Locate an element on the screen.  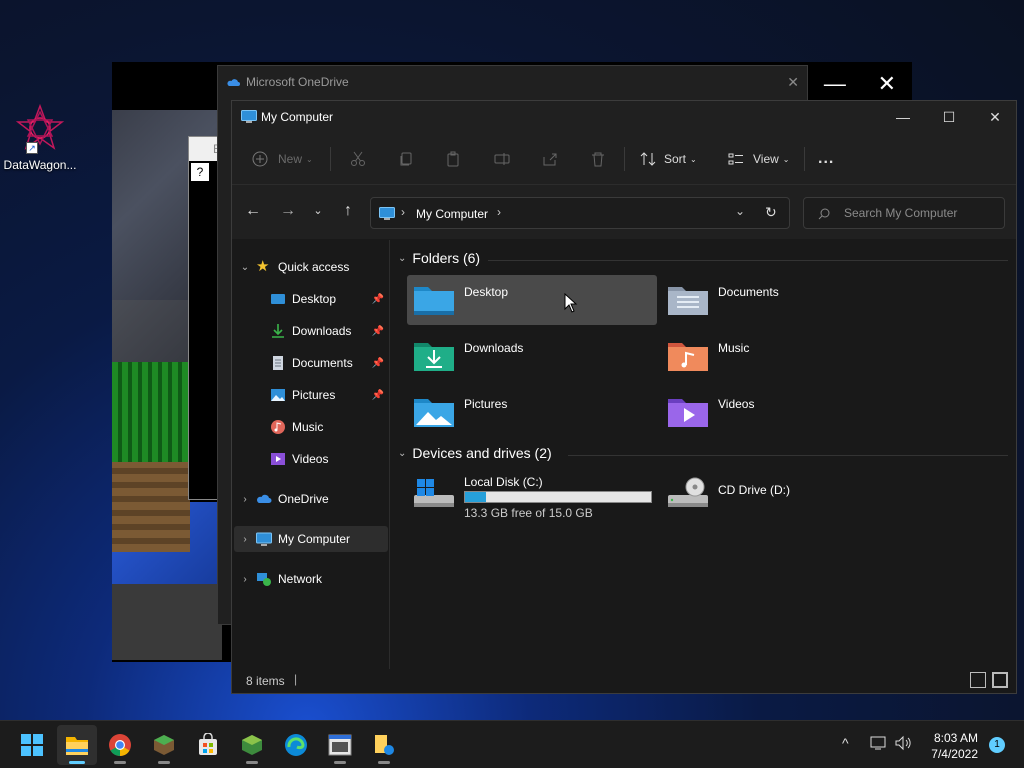
clock-date: 7/4/2022 is located at coordinates (954, 754).